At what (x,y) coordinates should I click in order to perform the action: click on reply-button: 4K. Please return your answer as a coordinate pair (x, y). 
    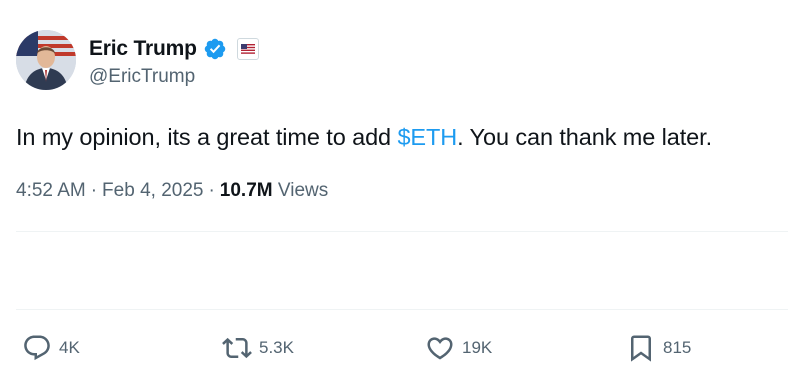
    Looking at the image, I should click on (51, 348).